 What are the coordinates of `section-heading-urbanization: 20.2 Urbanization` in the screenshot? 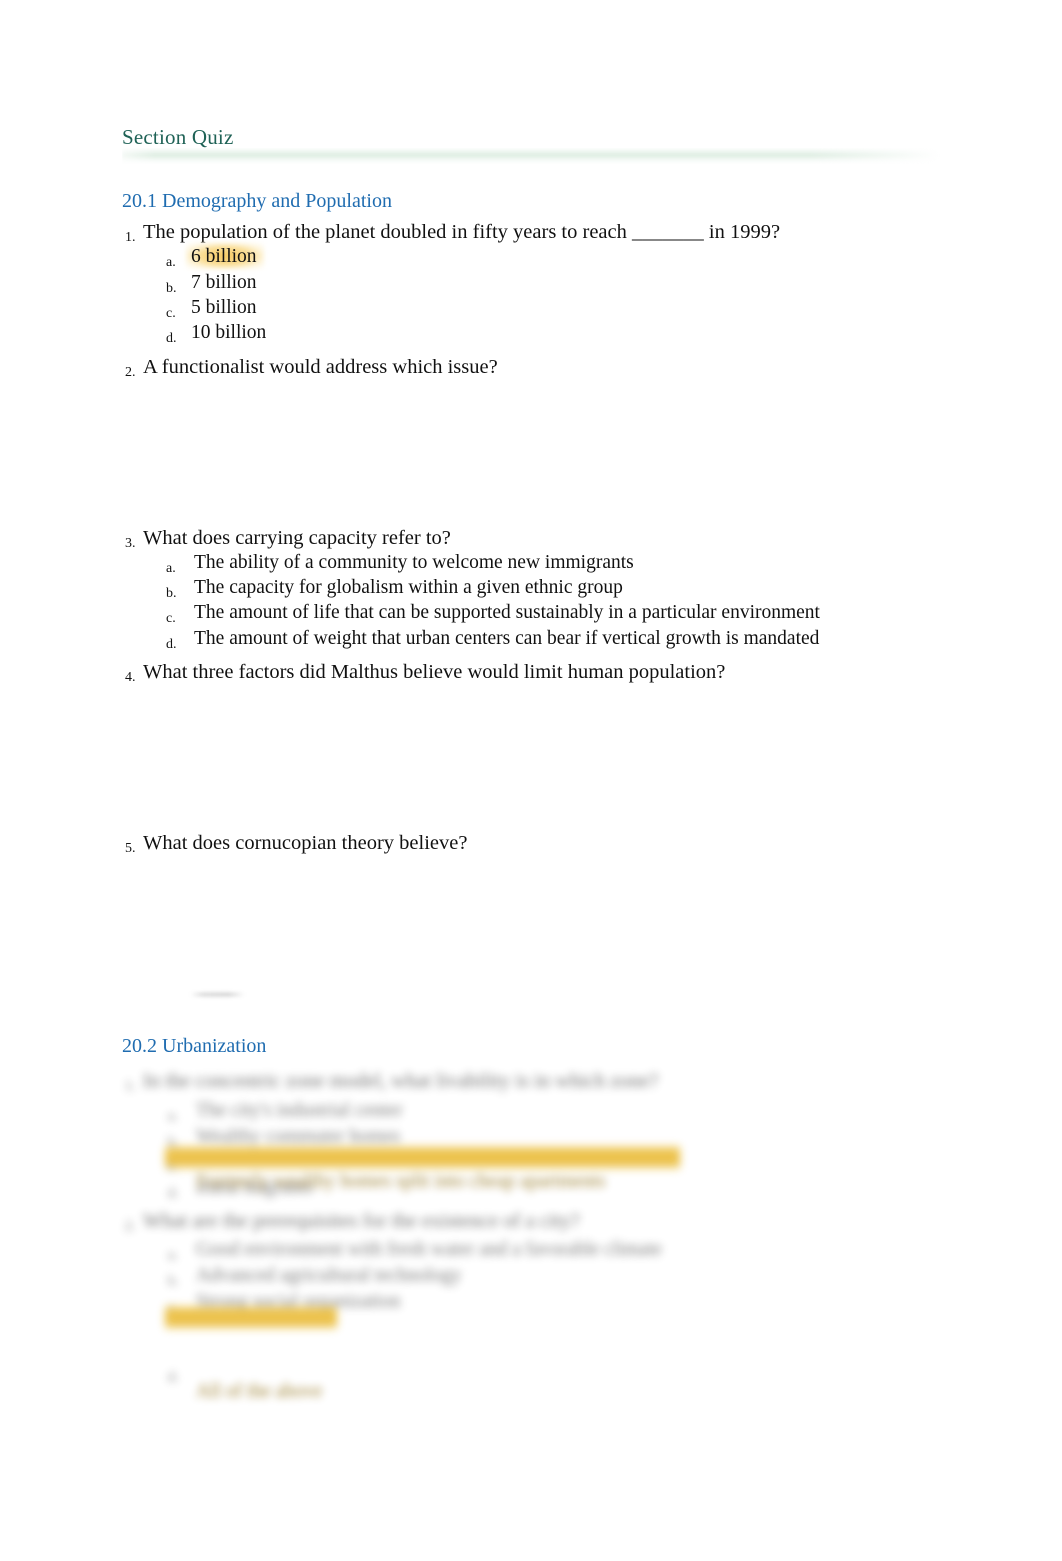 It's located at (194, 1046).